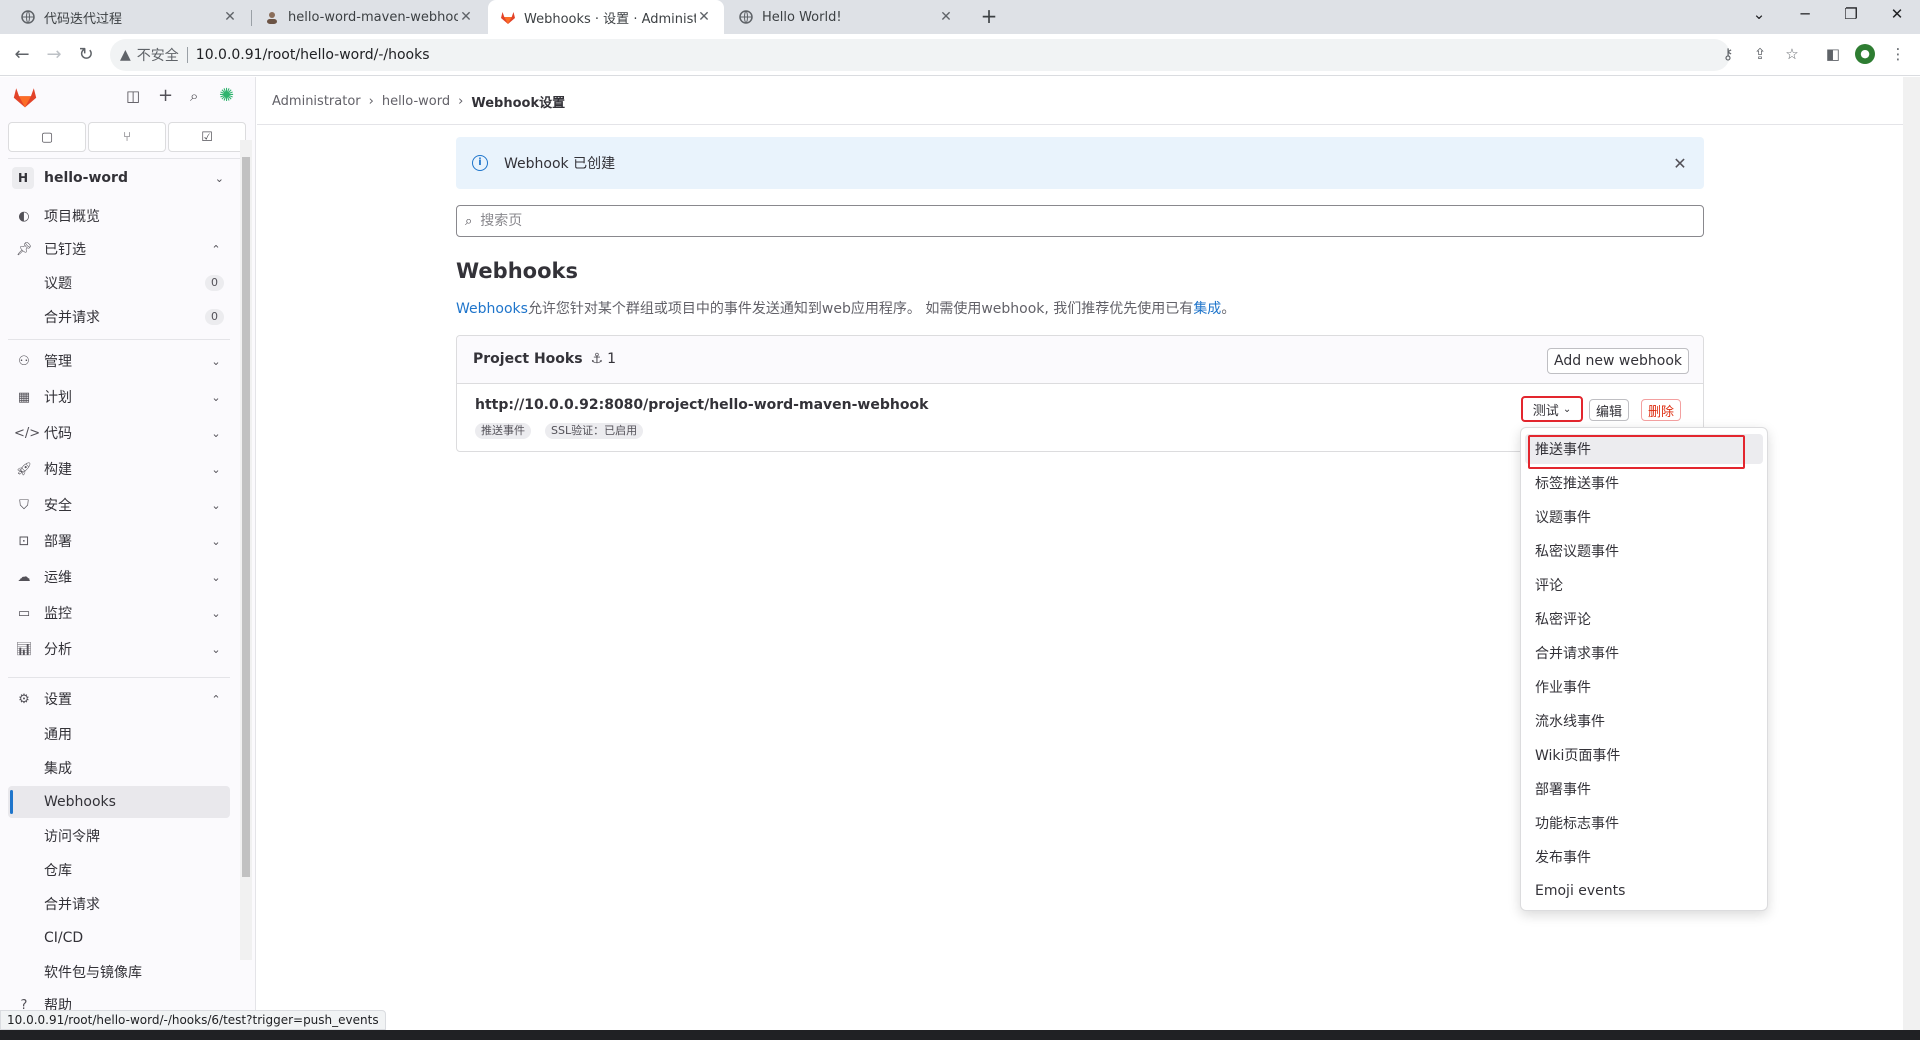 The image size is (1920, 1040). Describe the element at coordinates (416, 101) in the screenshot. I see `breadcrumb-link: hello-word` at that location.